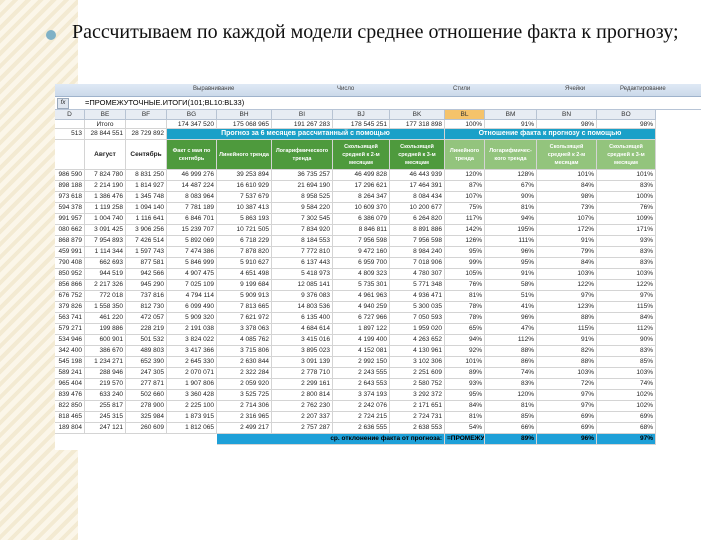 Image resolution: width=720 pixels, height=540 pixels. I want to click on table-cell: 109%, so click(626, 219).